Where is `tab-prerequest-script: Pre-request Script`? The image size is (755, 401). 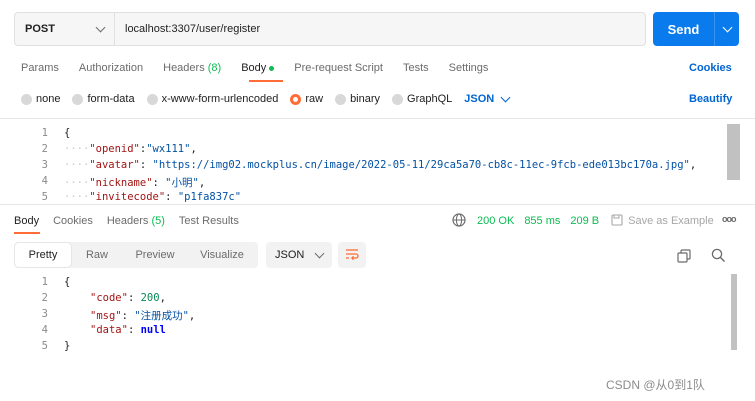 tab-prerequest-script: Pre-request Script is located at coordinates (338, 68).